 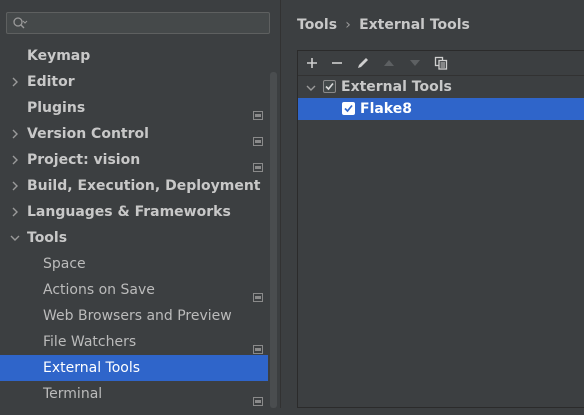 I want to click on sidebar-item-project: Project: vision, so click(x=134, y=160).